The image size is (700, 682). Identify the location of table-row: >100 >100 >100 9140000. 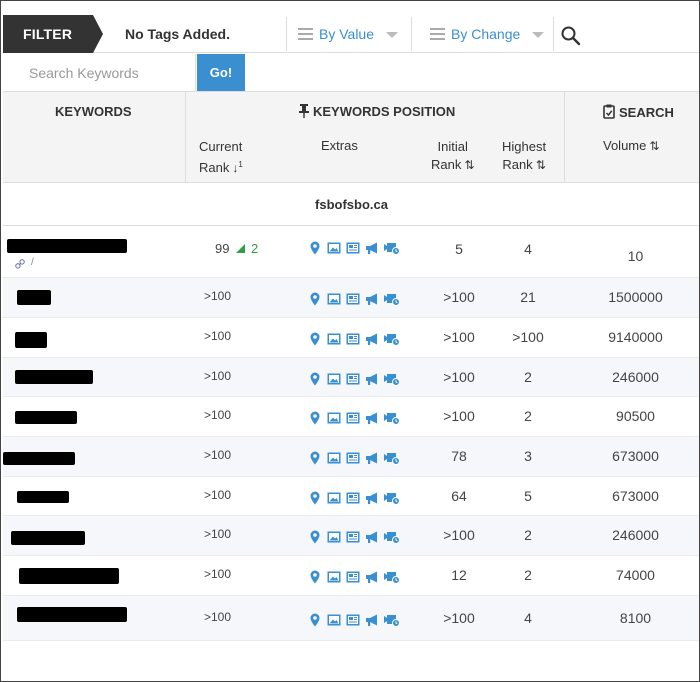
(351, 338).